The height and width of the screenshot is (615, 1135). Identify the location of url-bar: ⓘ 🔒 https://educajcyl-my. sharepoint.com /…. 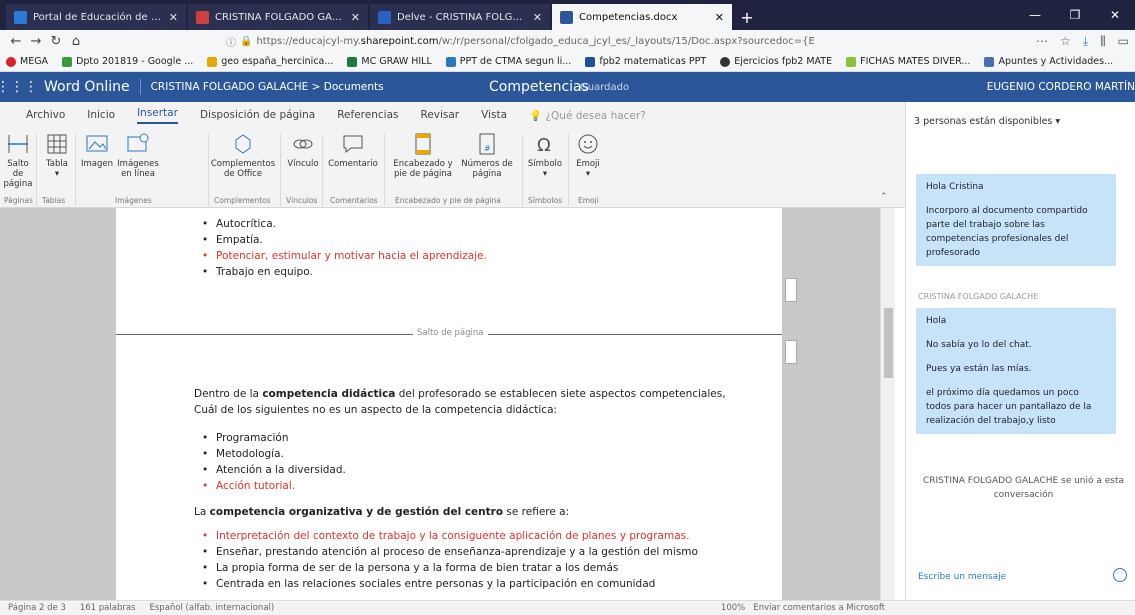
(546, 41).